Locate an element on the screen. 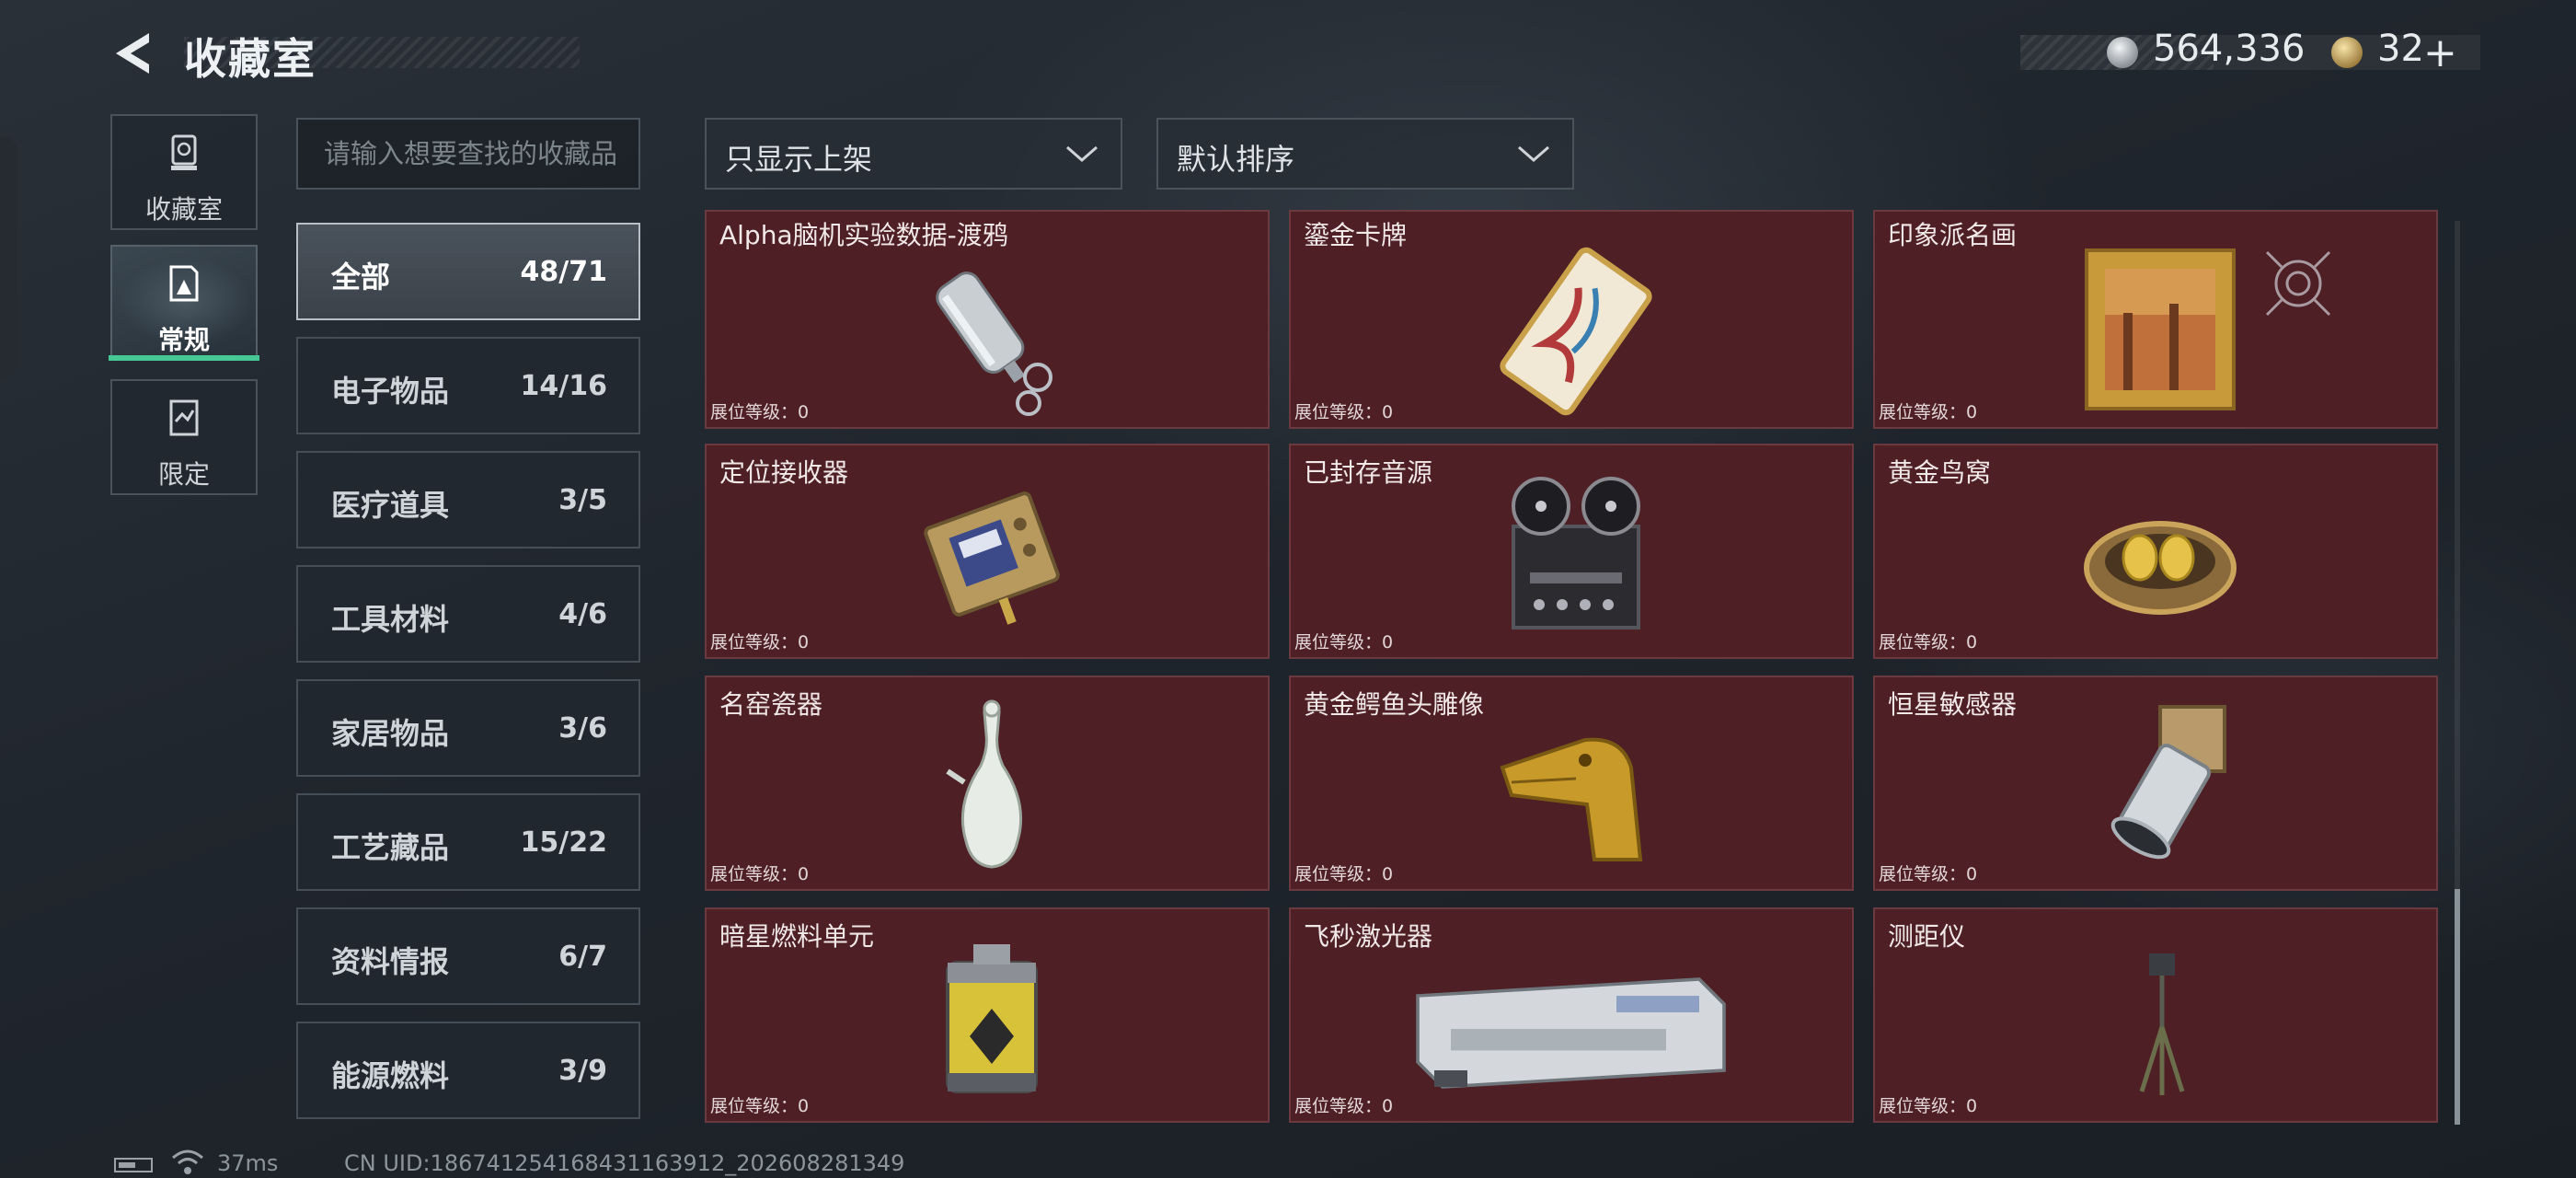 The image size is (2576, 1178). item-card: 定位接收器 展位等级：0 is located at coordinates (987, 551).